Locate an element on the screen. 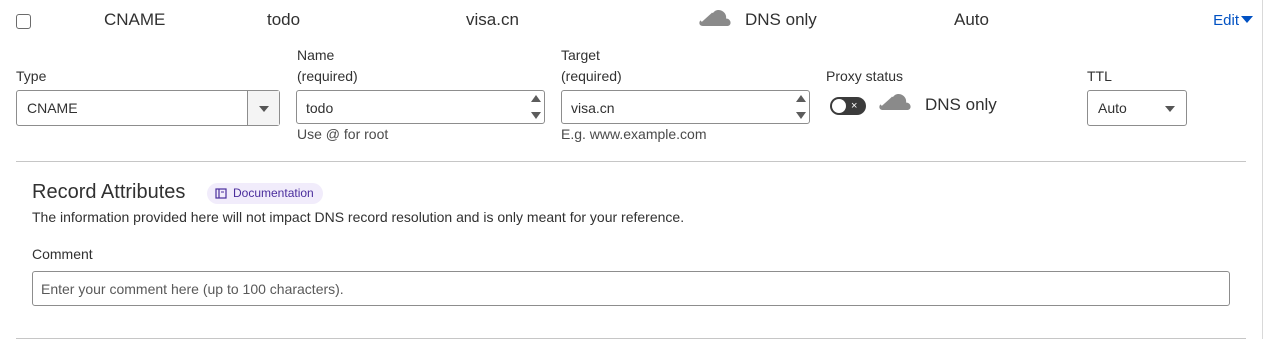 The width and height of the screenshot is (1263, 339). book-icon is located at coordinates (221, 193).